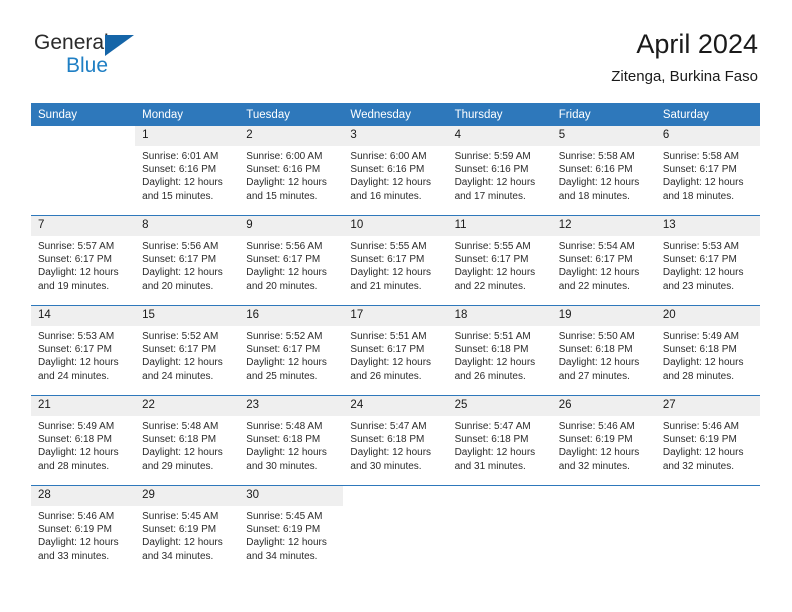 The height and width of the screenshot is (612, 792). What do you see at coordinates (386, 196) in the screenshot?
I see `day-daylight2-text: and 16 minutes.` at bounding box center [386, 196].